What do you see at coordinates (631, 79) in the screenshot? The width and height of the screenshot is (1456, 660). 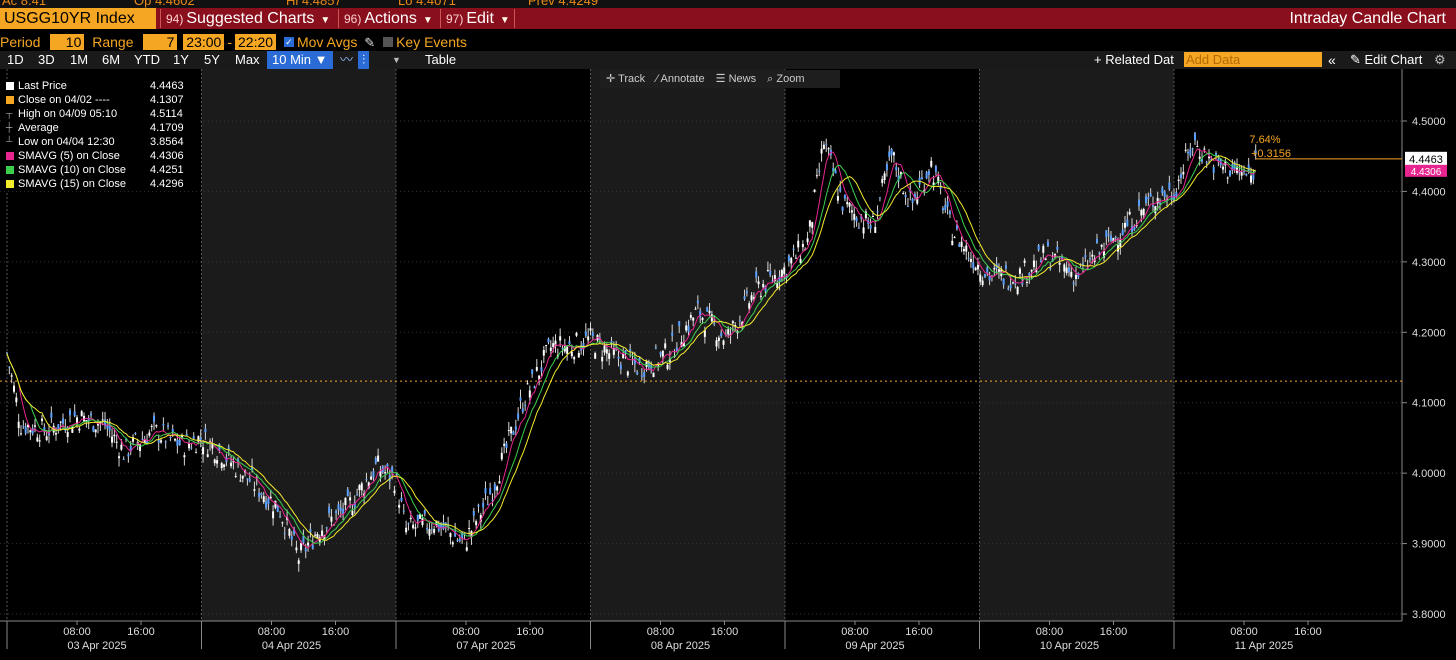 I see `track-button: Track` at bounding box center [631, 79].